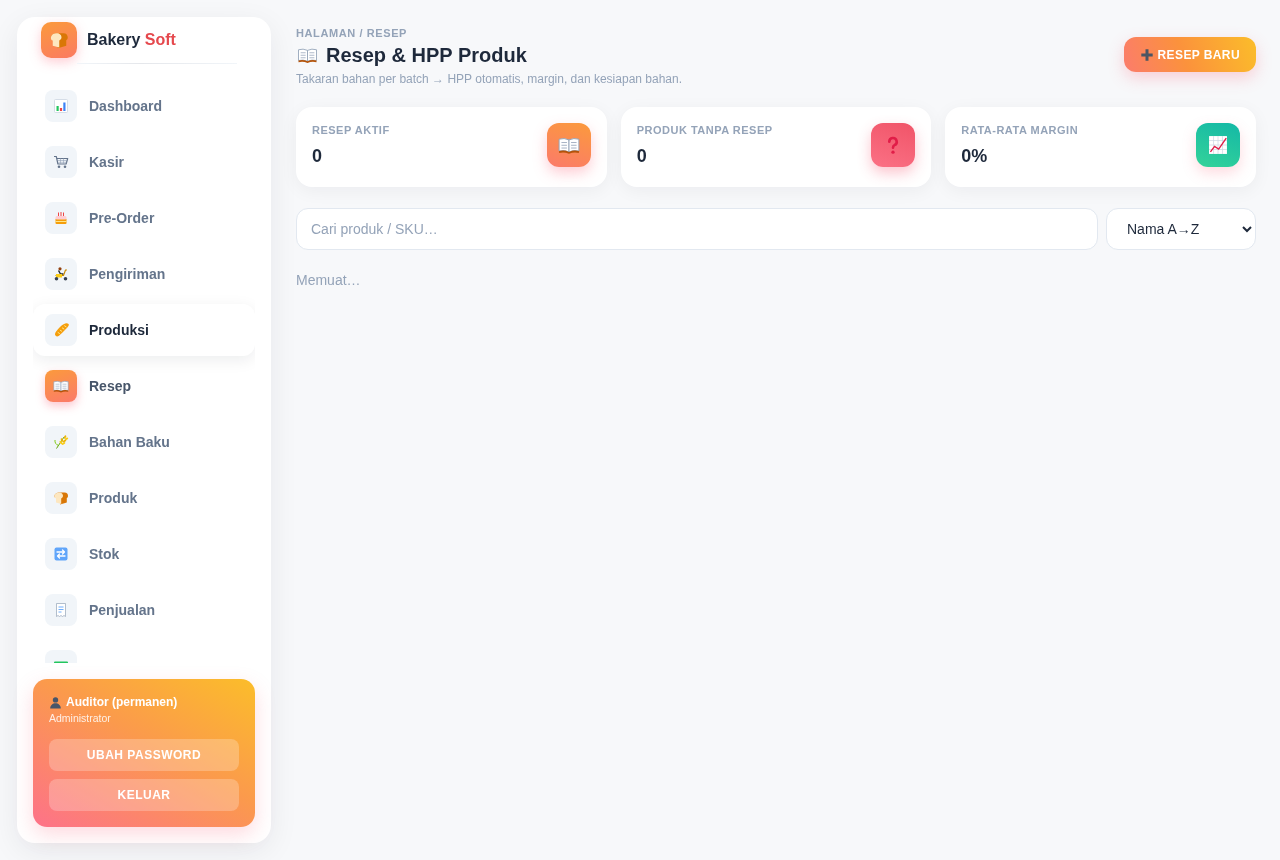 The width and height of the screenshot is (1280, 860). I want to click on cake-icon, so click(61, 218).